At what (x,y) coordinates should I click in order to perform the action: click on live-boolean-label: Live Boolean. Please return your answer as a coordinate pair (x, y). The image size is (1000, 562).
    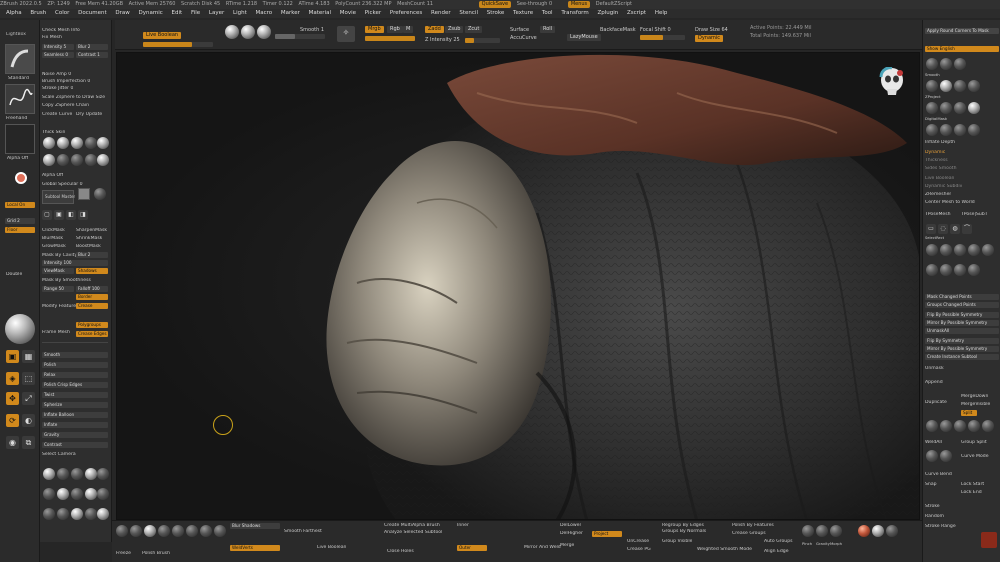
    Looking at the image, I should click on (939, 178).